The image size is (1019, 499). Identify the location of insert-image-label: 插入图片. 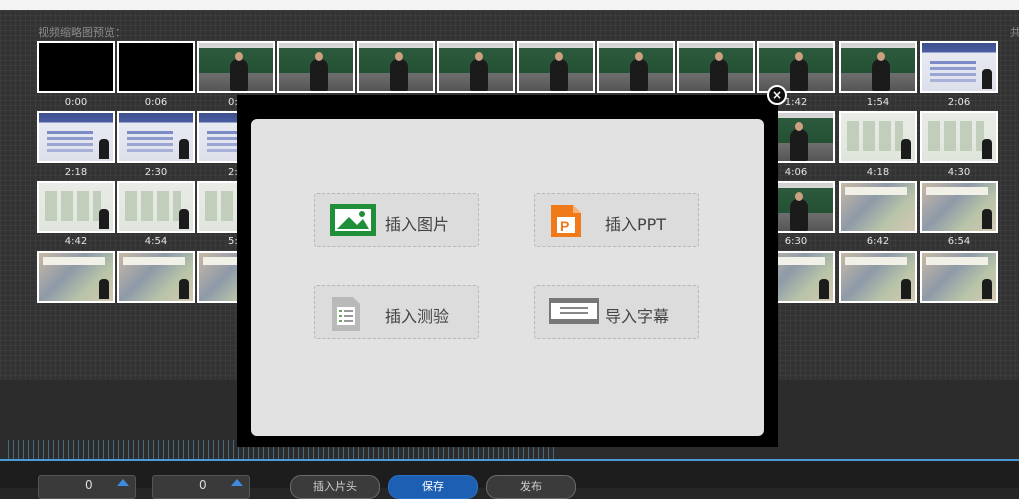
(417, 224).